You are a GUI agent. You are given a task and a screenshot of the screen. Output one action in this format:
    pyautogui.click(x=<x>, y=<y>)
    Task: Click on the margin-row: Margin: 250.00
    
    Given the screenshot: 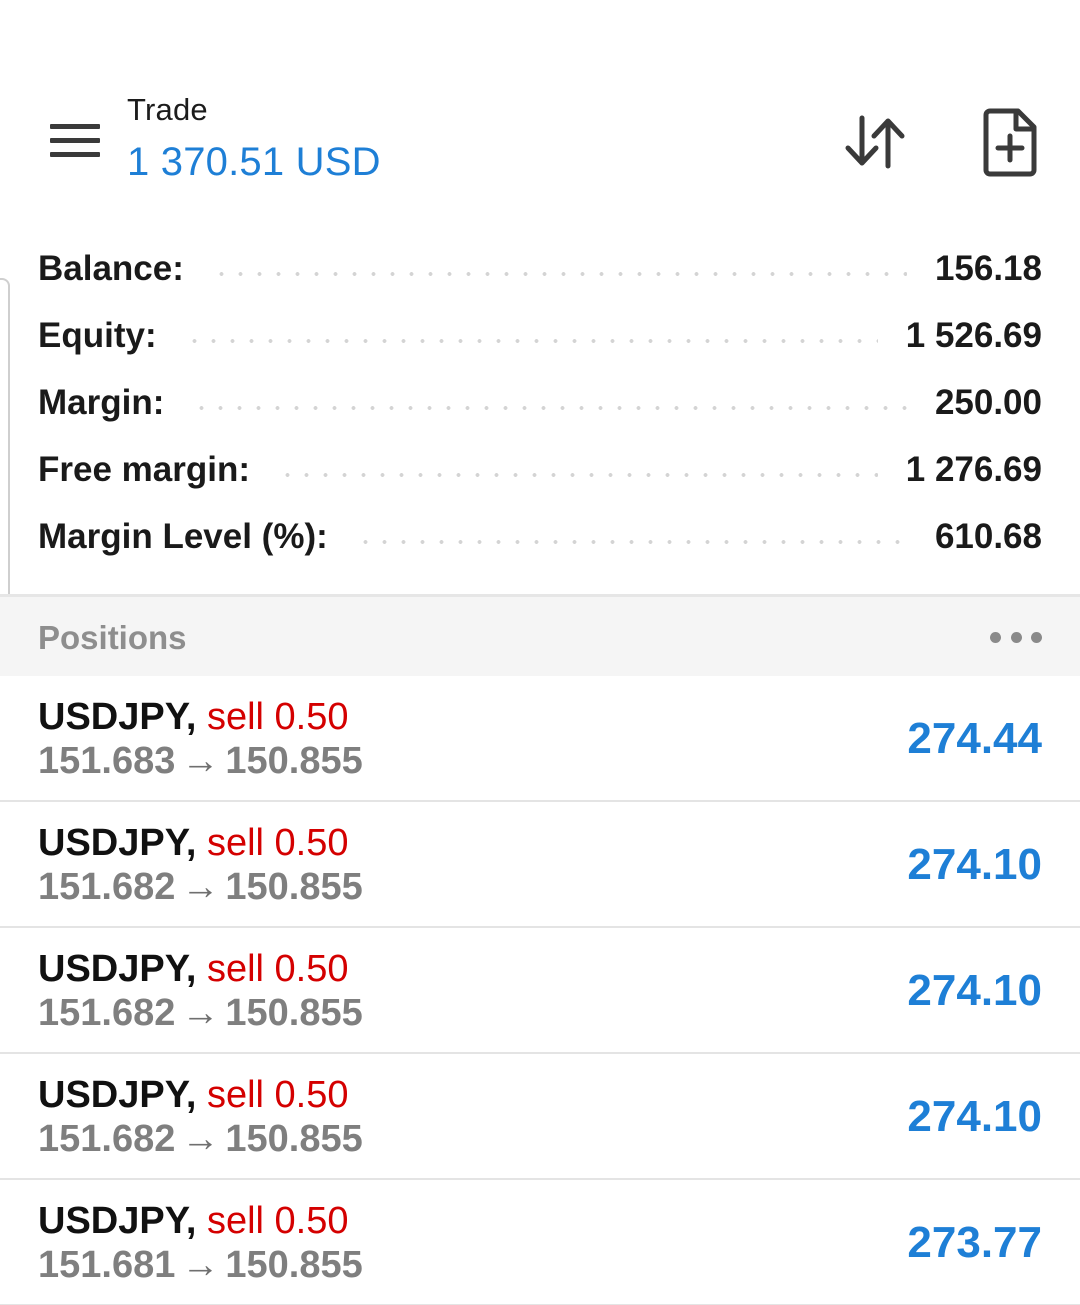 What is the action you would take?
    pyautogui.click(x=540, y=403)
    